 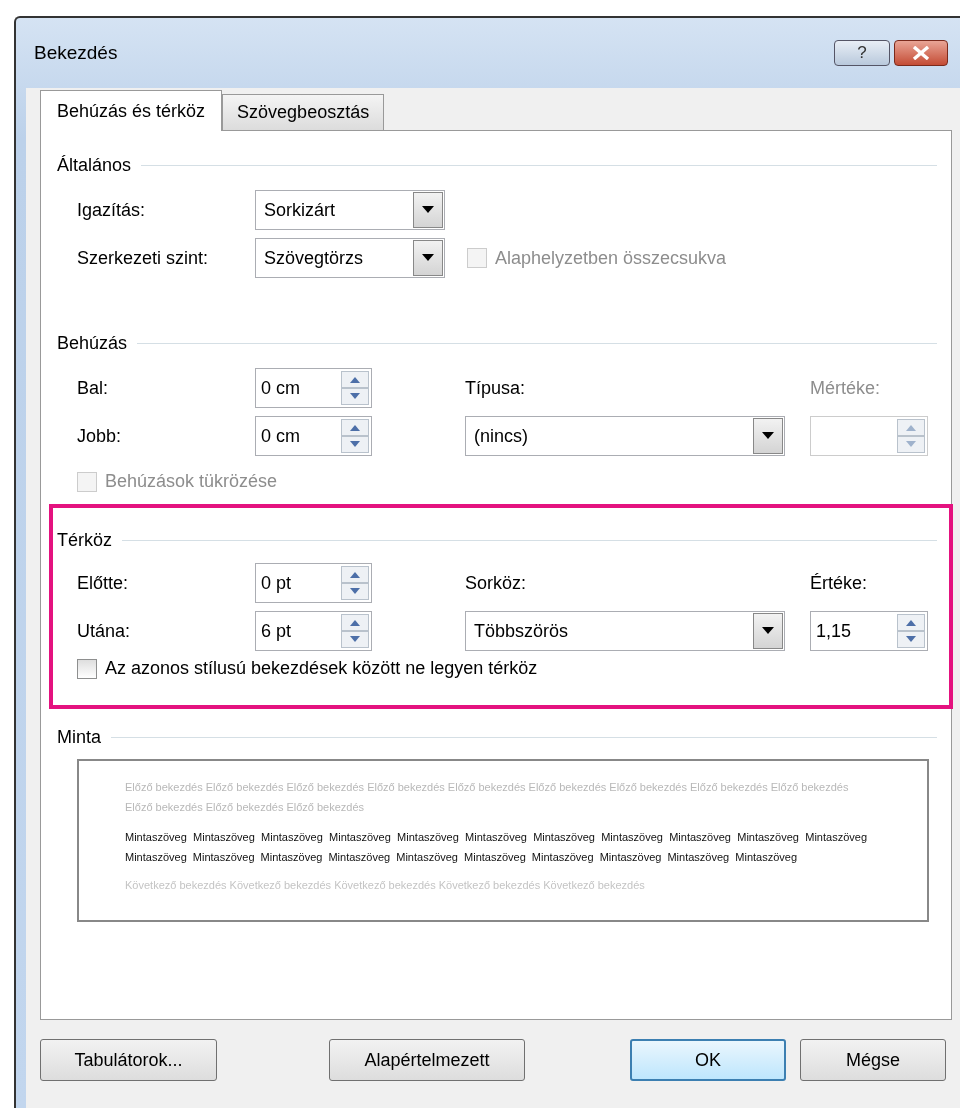 What do you see at coordinates (104, 630) in the screenshot?
I see `field-label: Utána:` at bounding box center [104, 630].